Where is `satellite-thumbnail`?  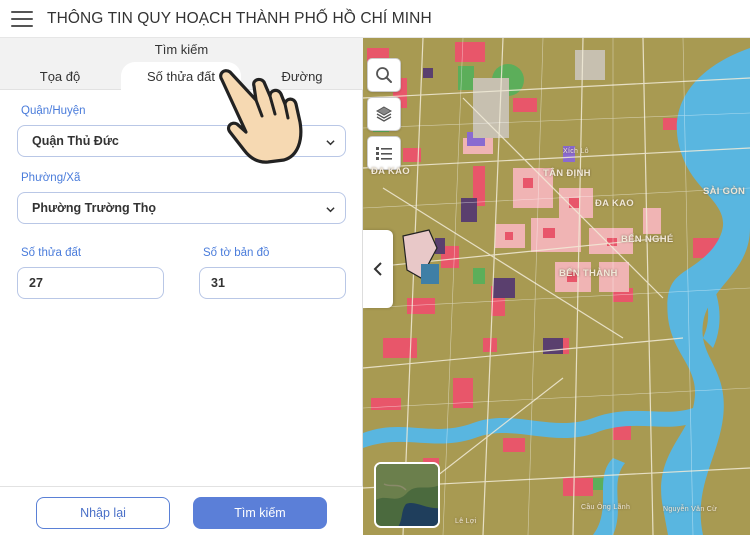 satellite-thumbnail is located at coordinates (407, 495).